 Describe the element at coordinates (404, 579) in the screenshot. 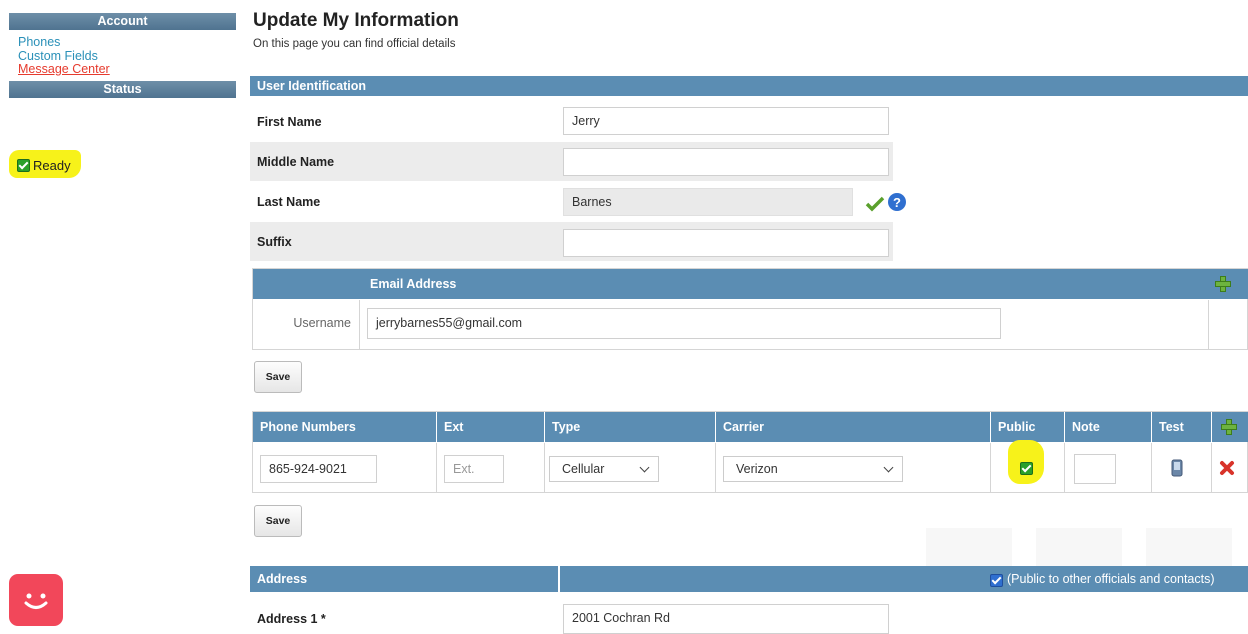

I see `address-heading: Address` at that location.